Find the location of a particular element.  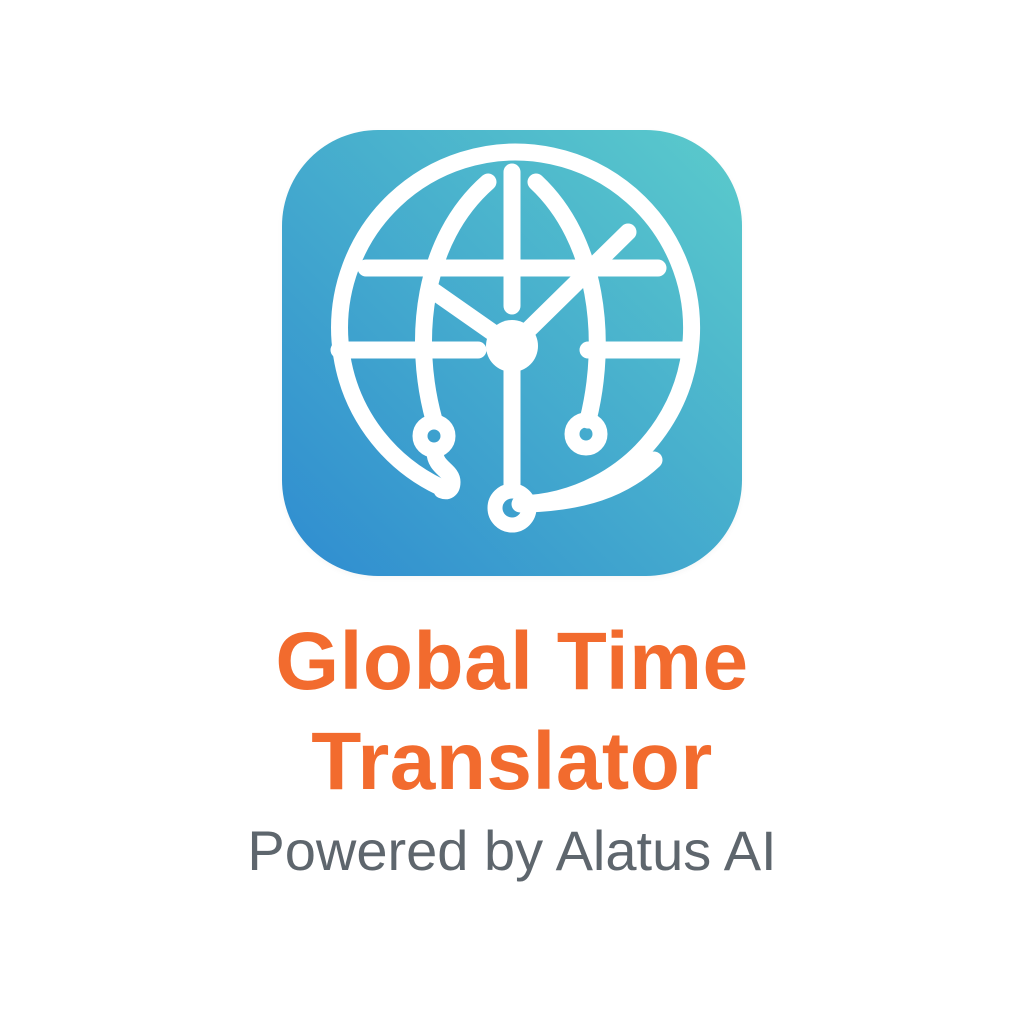

app-title-line-2: Translator is located at coordinates (512, 761).